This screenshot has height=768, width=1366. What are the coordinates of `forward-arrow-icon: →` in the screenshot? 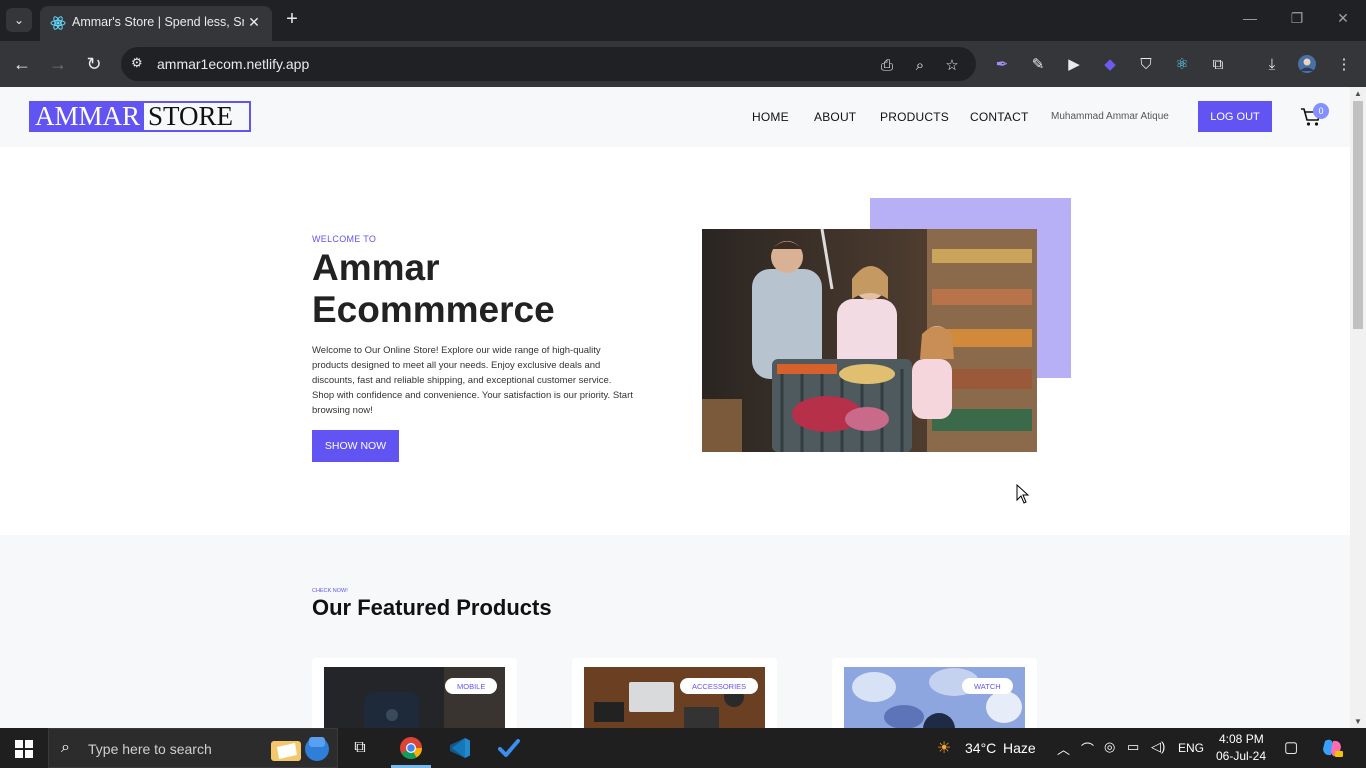 It's located at (58, 64).